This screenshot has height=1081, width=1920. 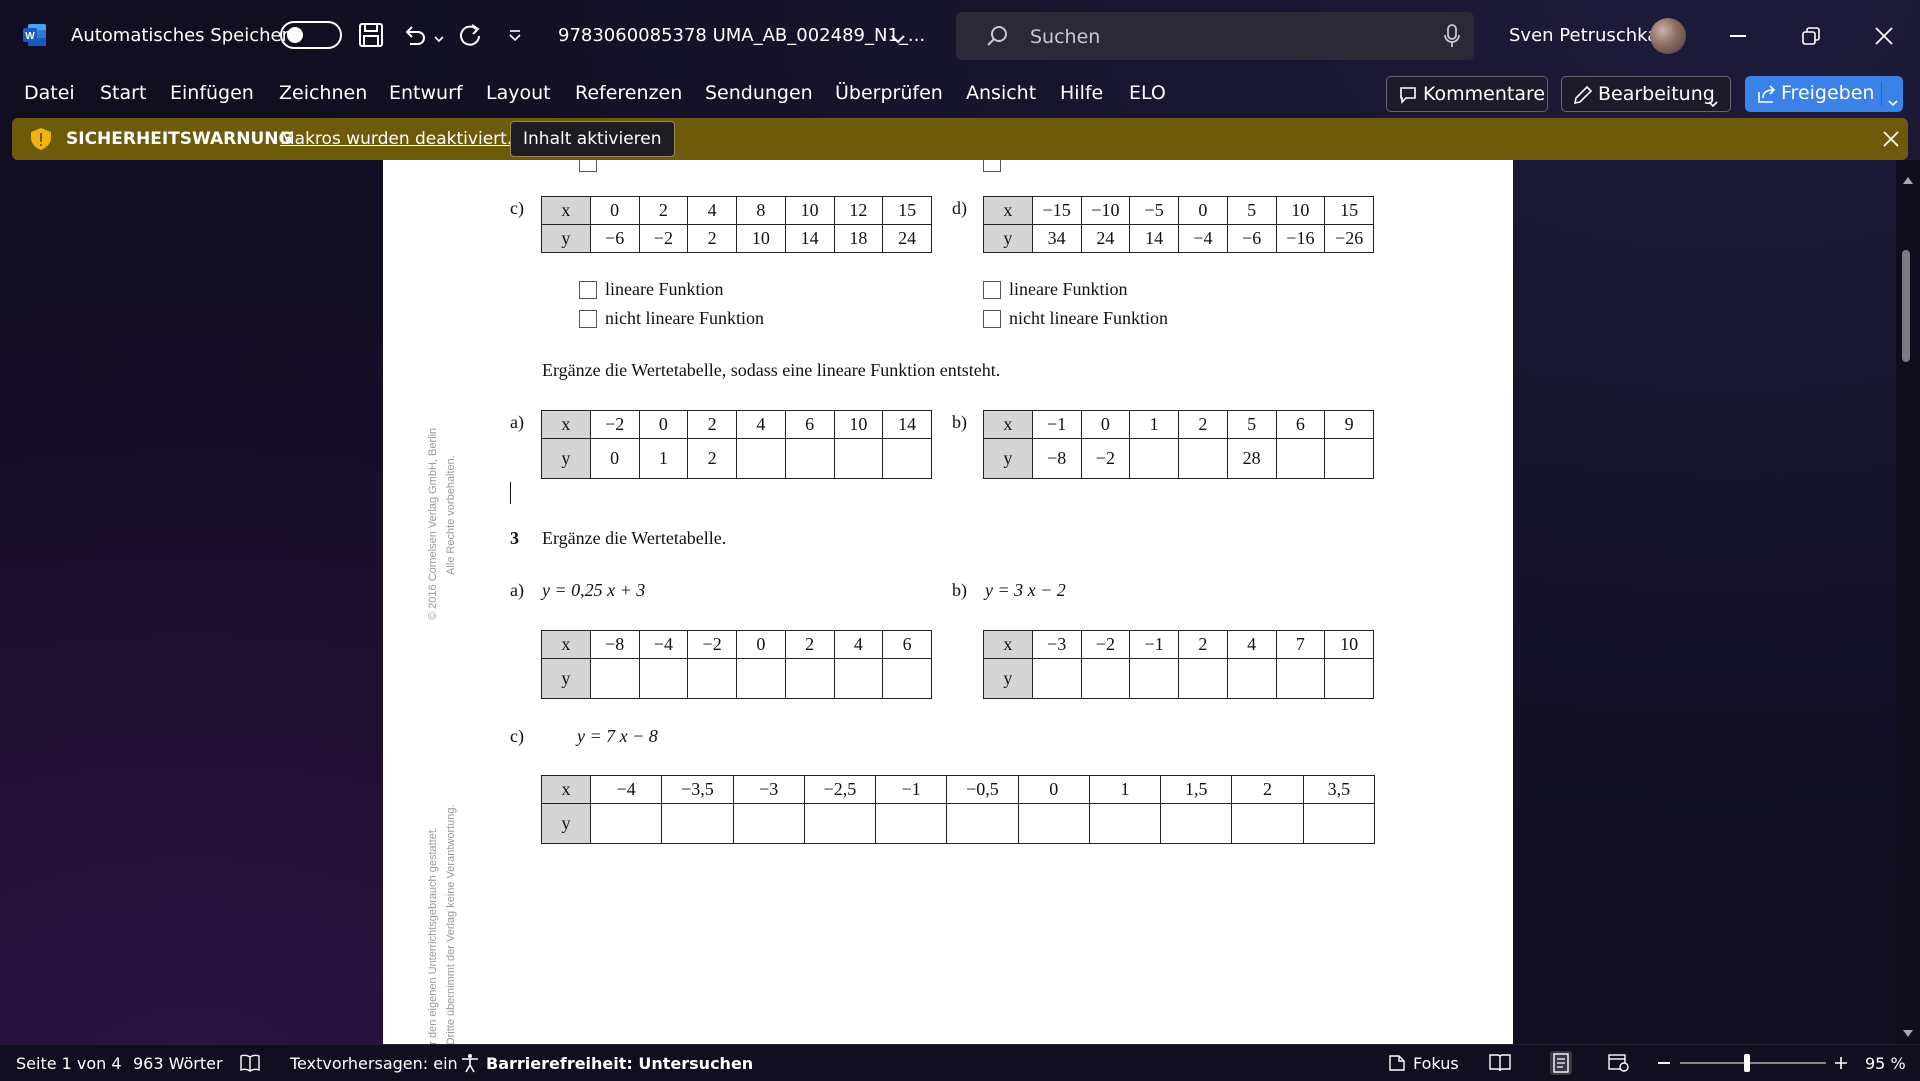 I want to click on zoom-slider-track, so click(x=1753, y=1063).